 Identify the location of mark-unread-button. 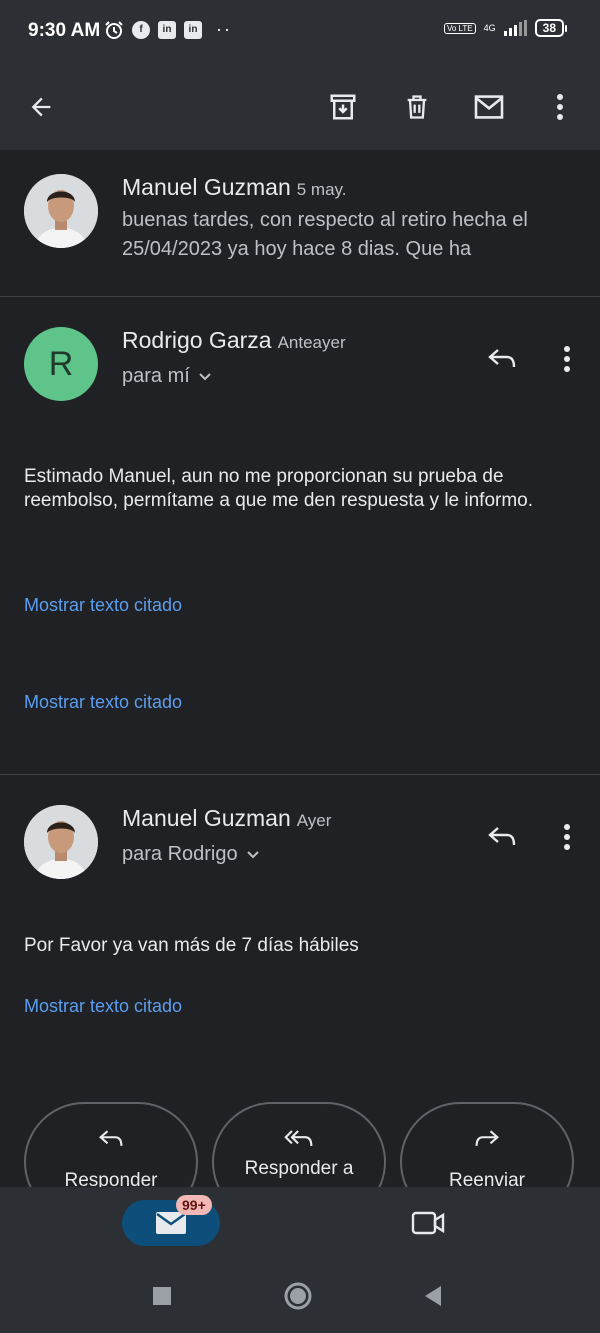
(489, 107).